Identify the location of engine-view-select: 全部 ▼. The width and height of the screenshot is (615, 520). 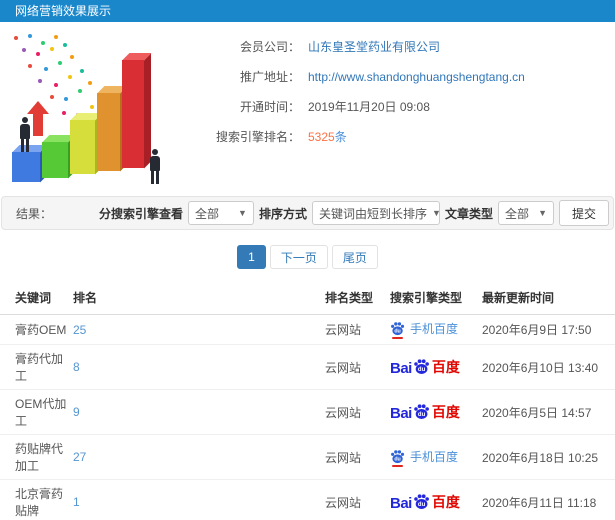
(220, 213).